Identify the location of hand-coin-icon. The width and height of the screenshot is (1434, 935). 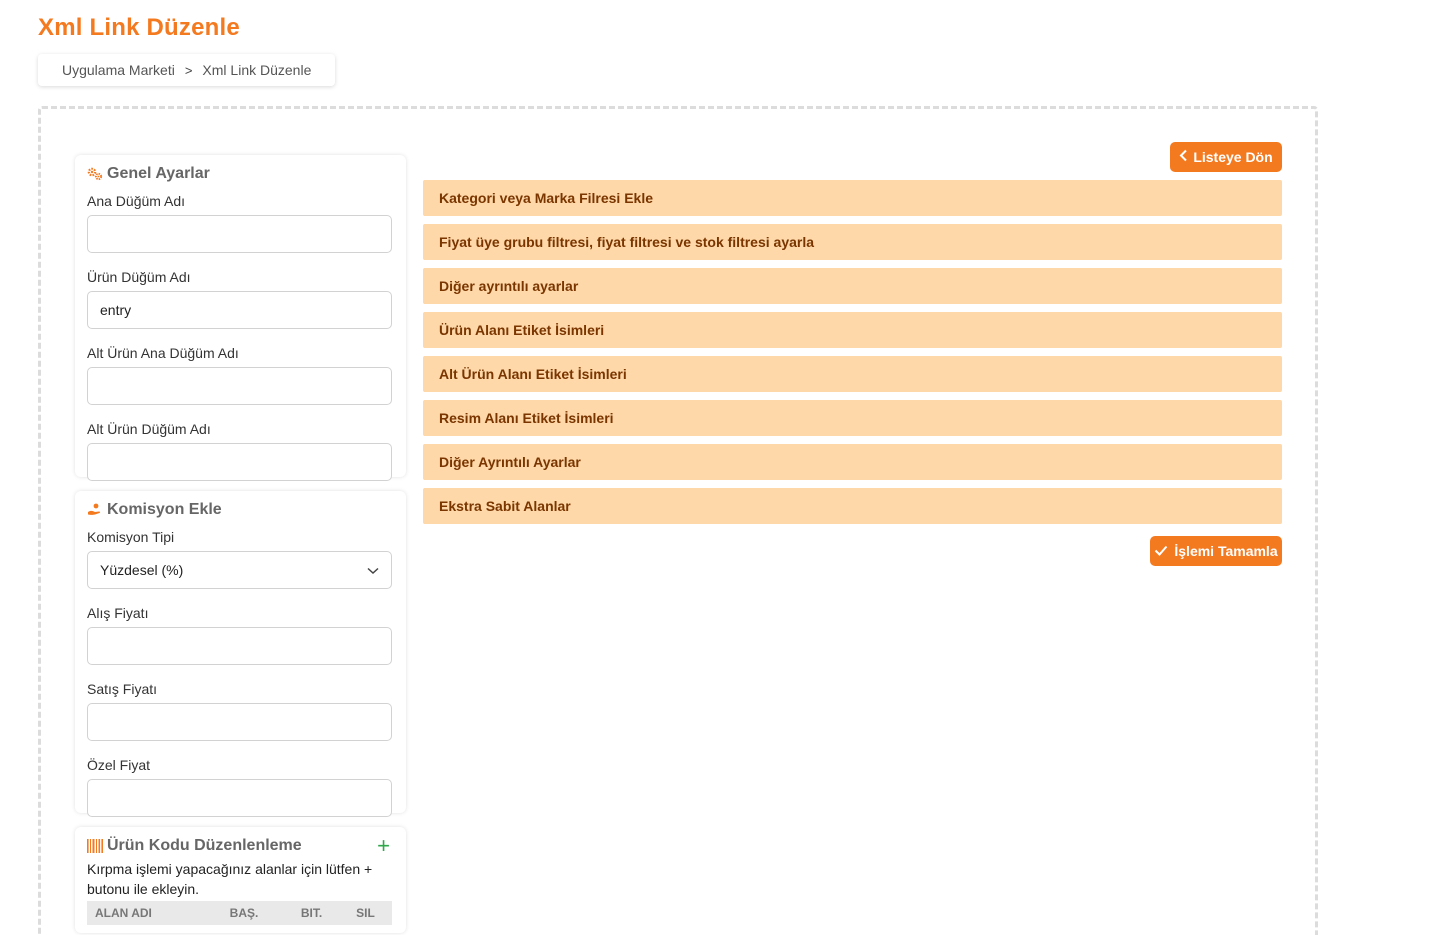
(95, 510).